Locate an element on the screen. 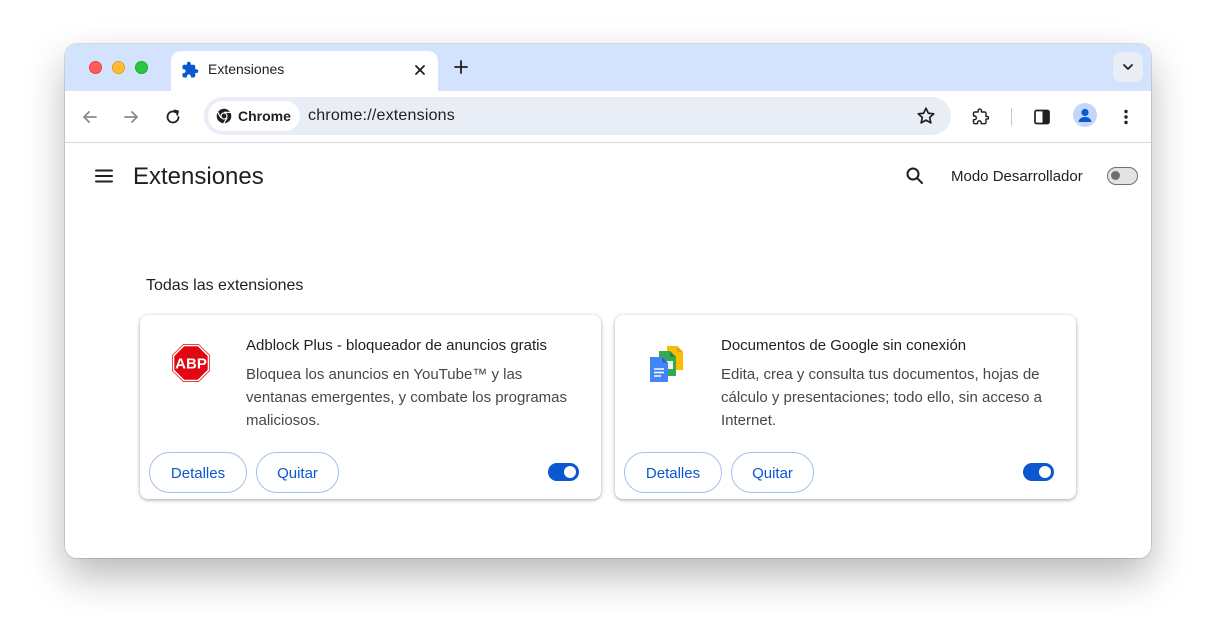 The height and width of the screenshot is (644, 1216). google-docs-offline-icon is located at coordinates (666, 363).